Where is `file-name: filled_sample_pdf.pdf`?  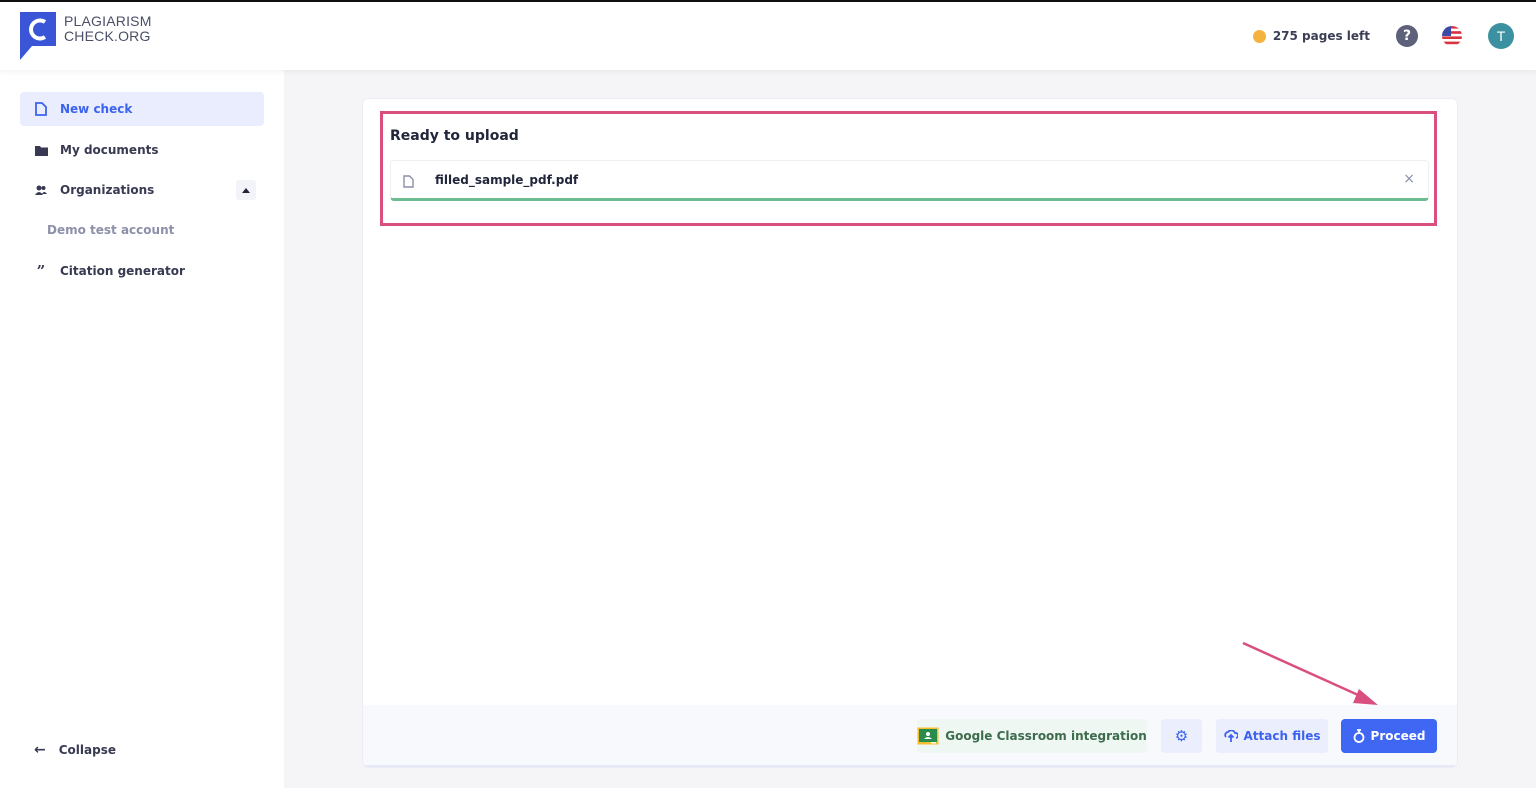
file-name: filled_sample_pdf.pdf is located at coordinates (507, 180).